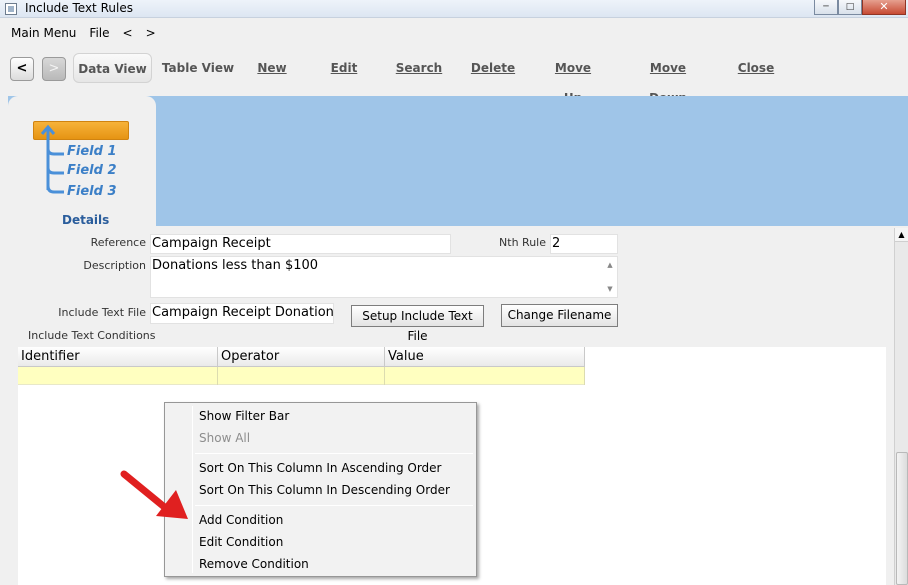  I want to click on nth-rule-field: 2, so click(584, 244).